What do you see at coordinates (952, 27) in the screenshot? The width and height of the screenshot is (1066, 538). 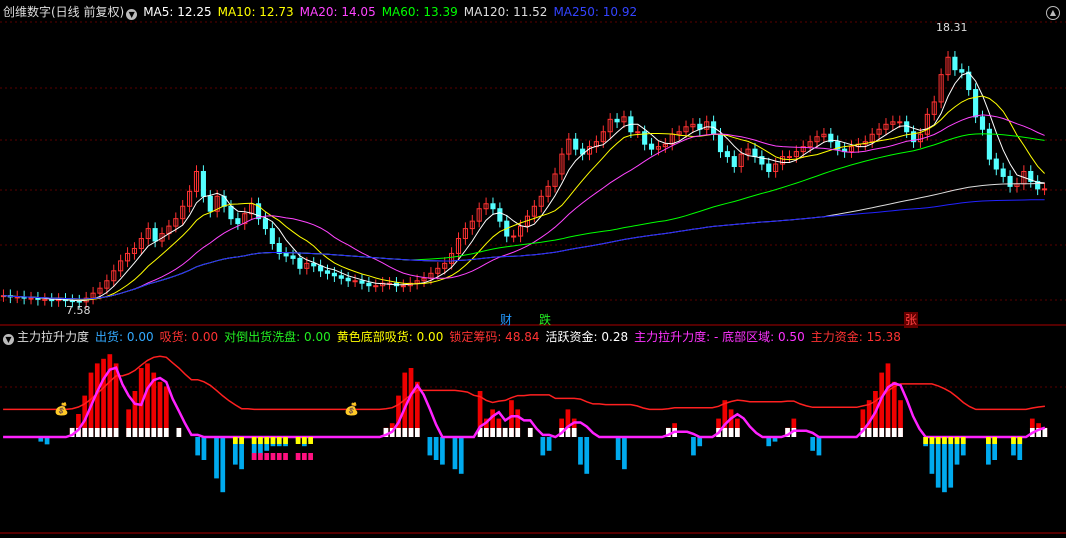 I see `high-price-label: 18.31` at bounding box center [952, 27].